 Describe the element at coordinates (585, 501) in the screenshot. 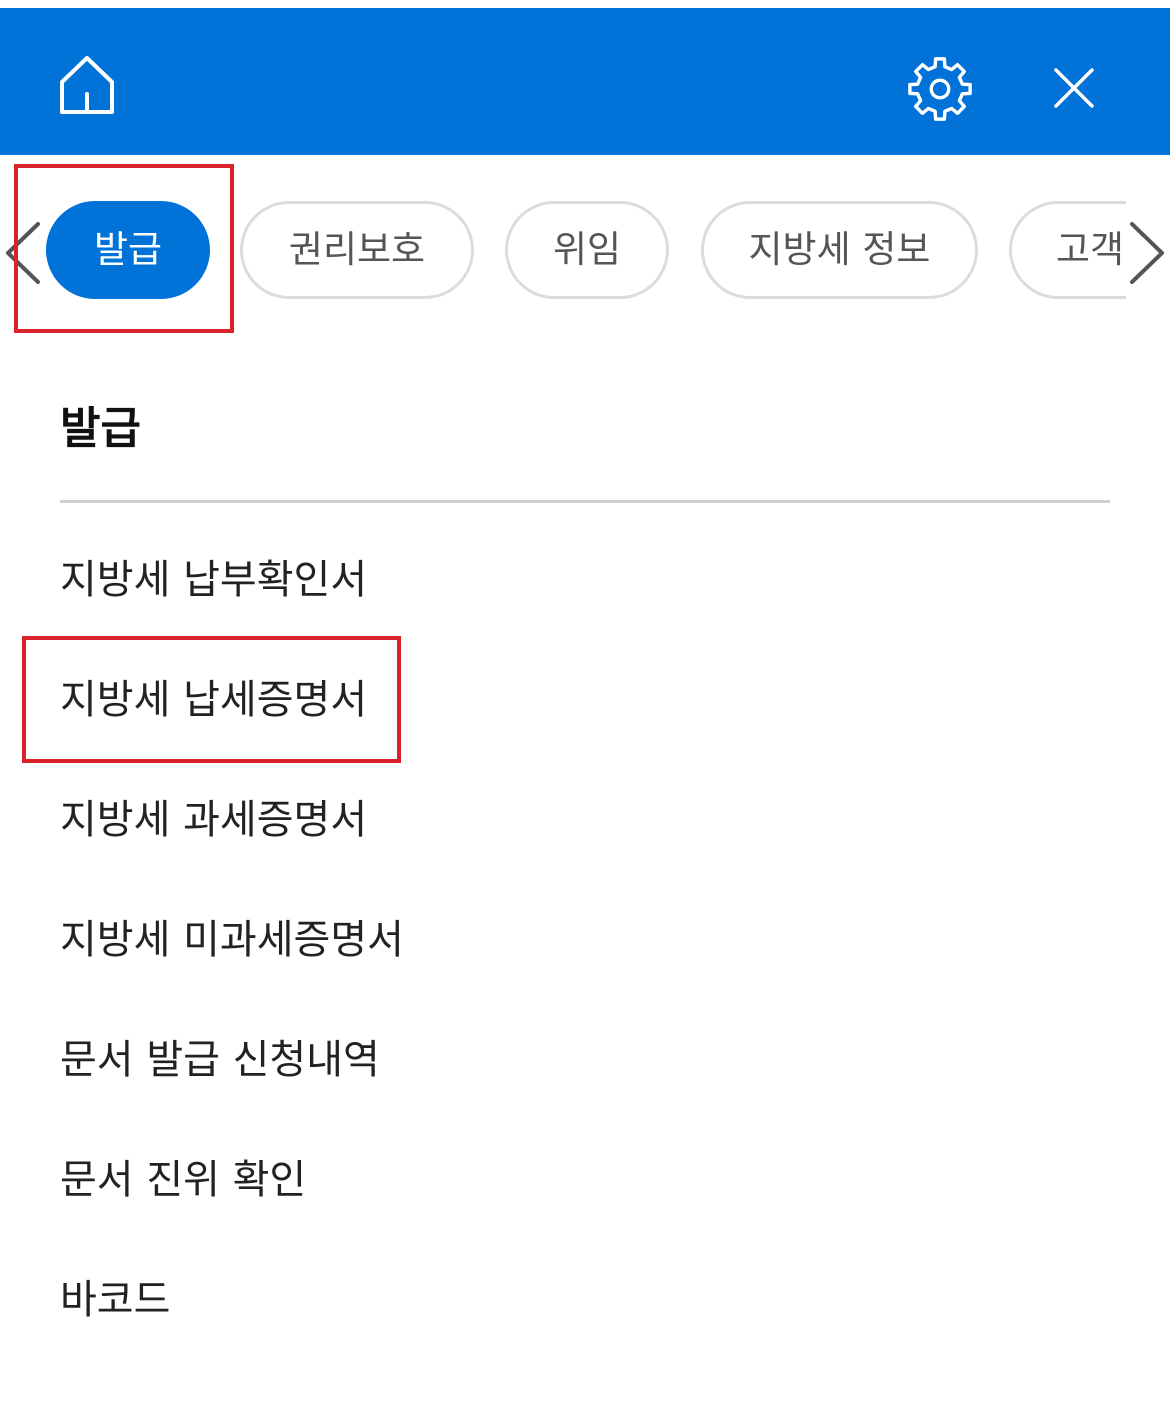

I see `divider` at that location.